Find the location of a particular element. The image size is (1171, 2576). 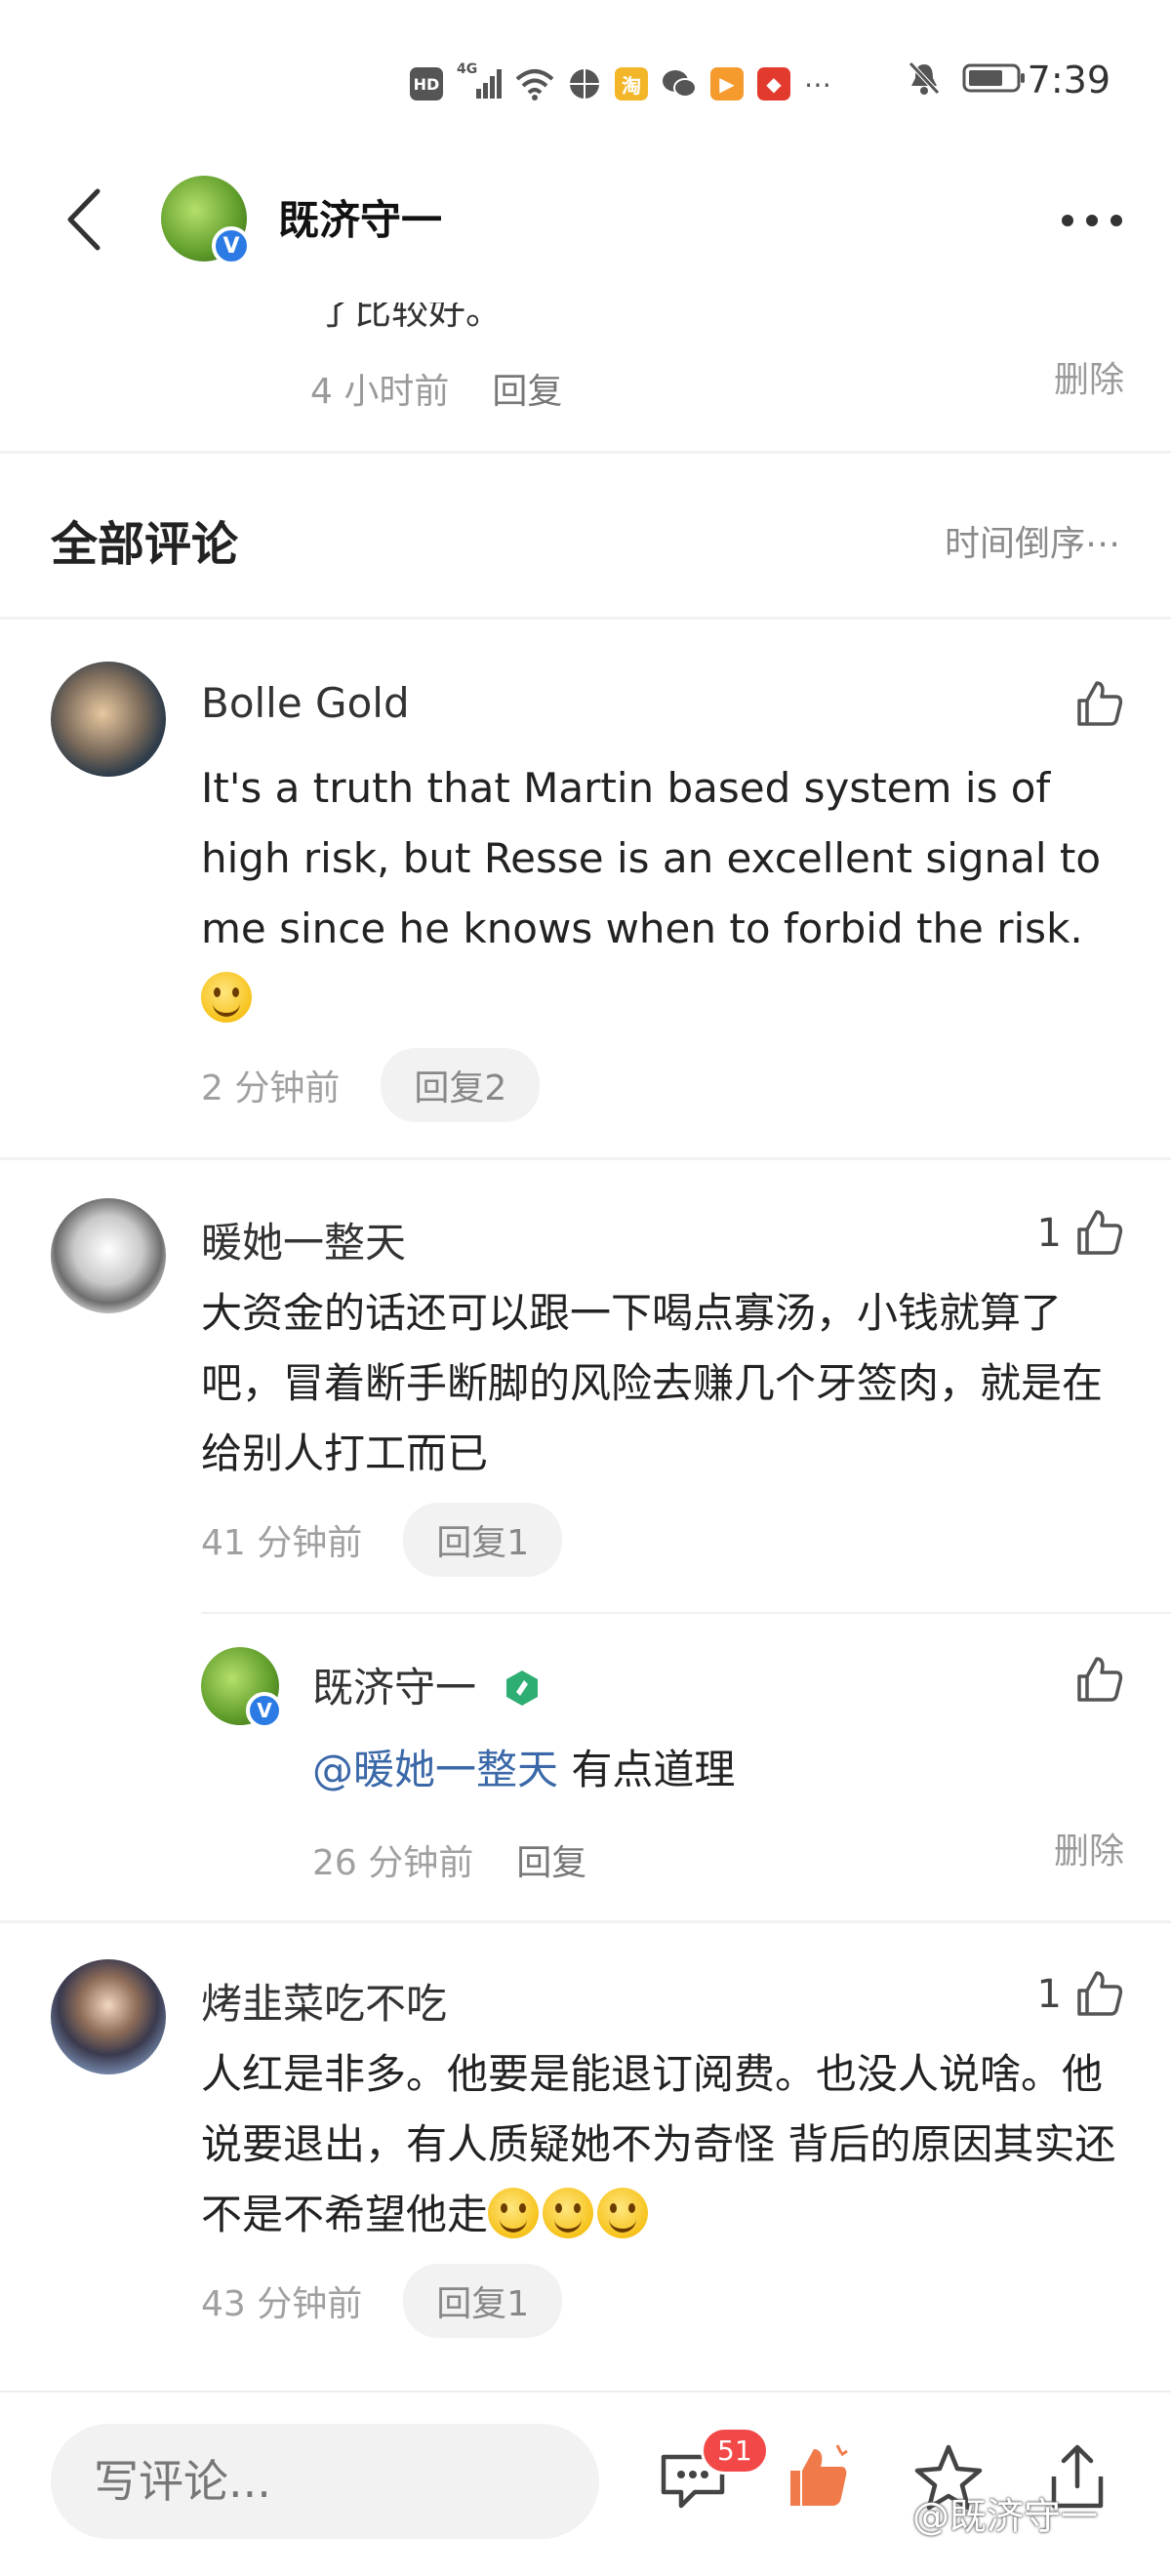

mute-bell-icon is located at coordinates (924, 78).